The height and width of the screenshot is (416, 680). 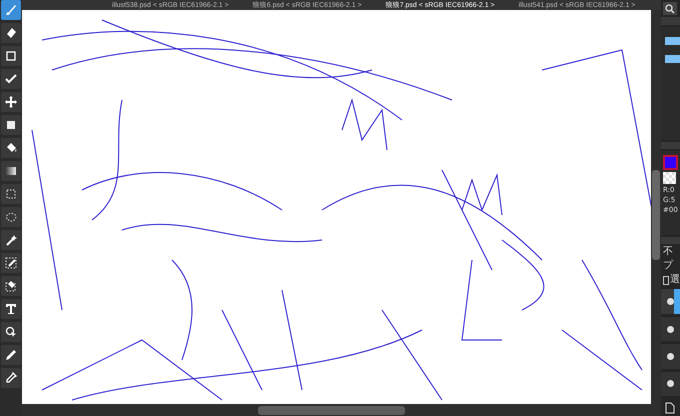 I want to click on selection-eraser-icon, so click(x=11, y=286).